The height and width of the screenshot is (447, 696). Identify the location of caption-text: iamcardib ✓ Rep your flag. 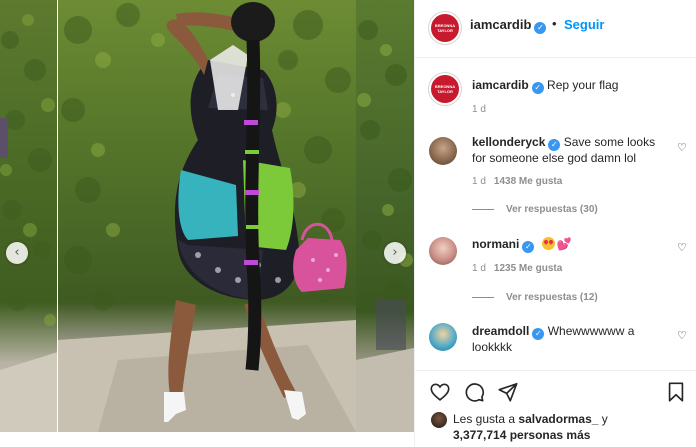
(572, 86).